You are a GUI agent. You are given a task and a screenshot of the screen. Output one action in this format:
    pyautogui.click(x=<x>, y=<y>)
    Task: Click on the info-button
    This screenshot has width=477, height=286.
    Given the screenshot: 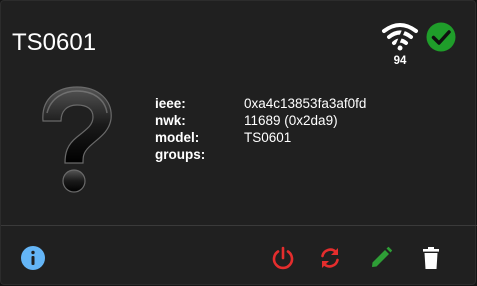 What is the action you would take?
    pyautogui.click(x=33, y=258)
    